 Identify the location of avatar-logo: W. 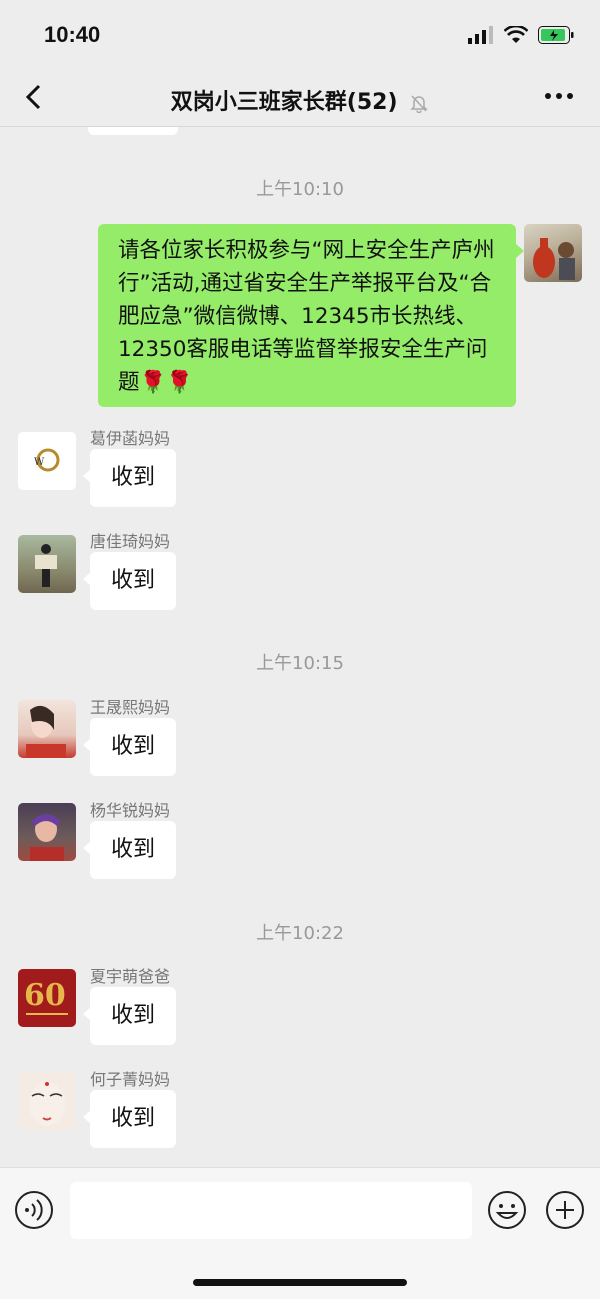
(47, 460).